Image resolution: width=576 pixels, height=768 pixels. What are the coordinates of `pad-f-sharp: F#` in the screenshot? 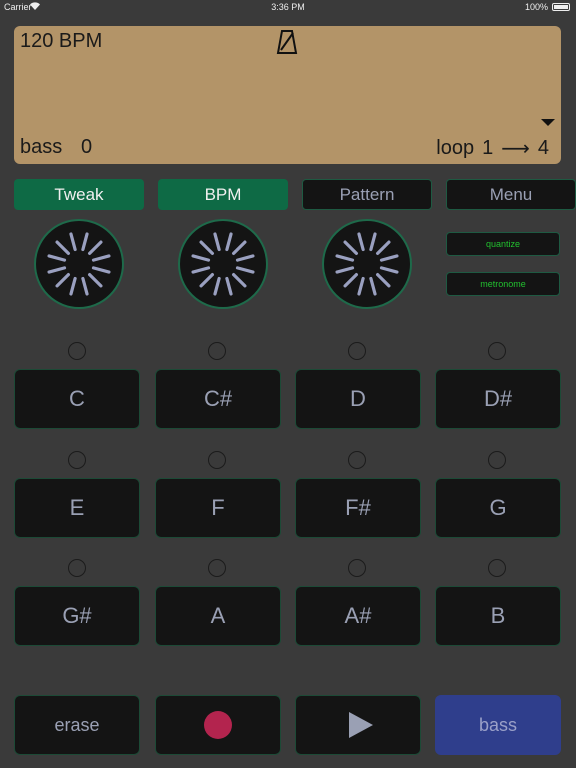 It's located at (358, 508).